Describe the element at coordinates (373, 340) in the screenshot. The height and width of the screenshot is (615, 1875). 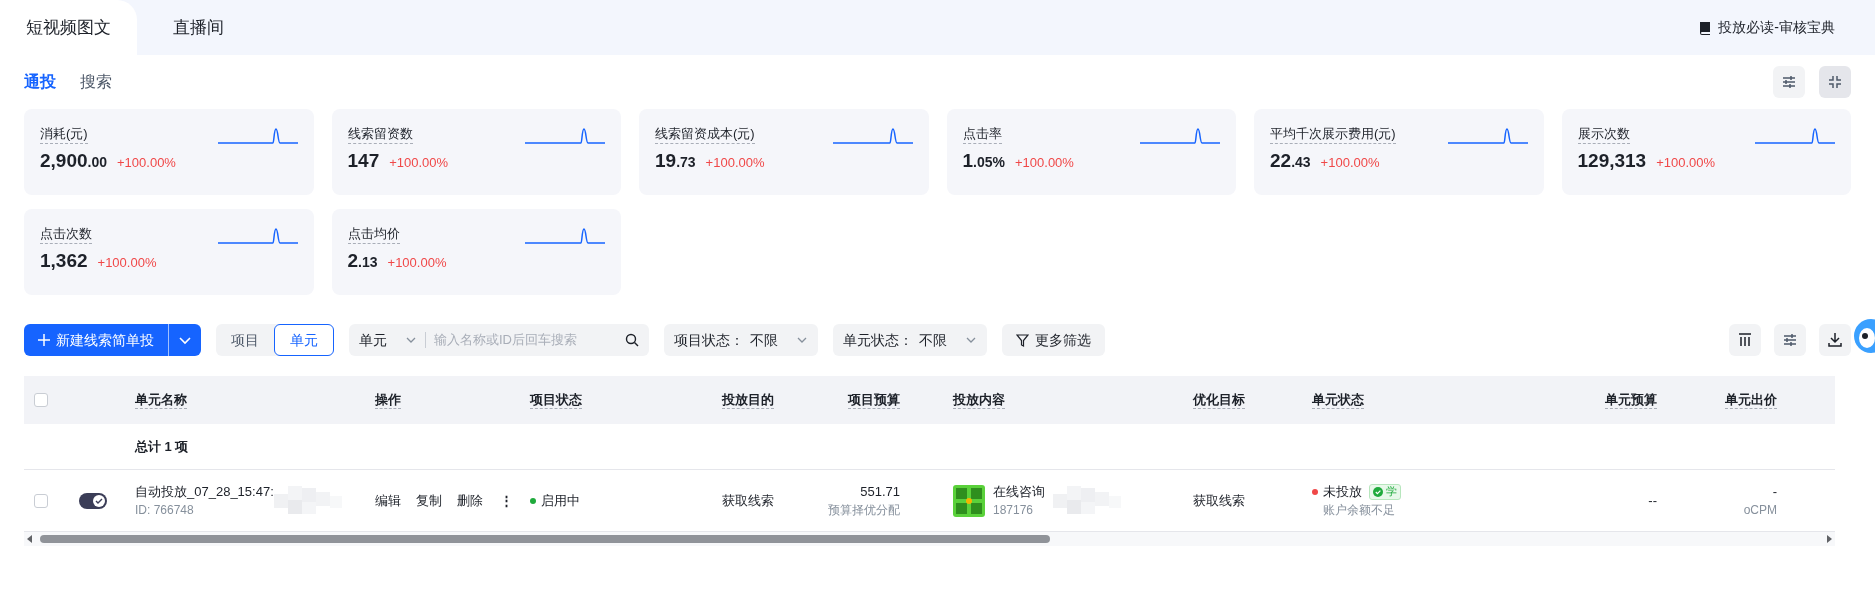
I see `scope-select: 单元` at that location.